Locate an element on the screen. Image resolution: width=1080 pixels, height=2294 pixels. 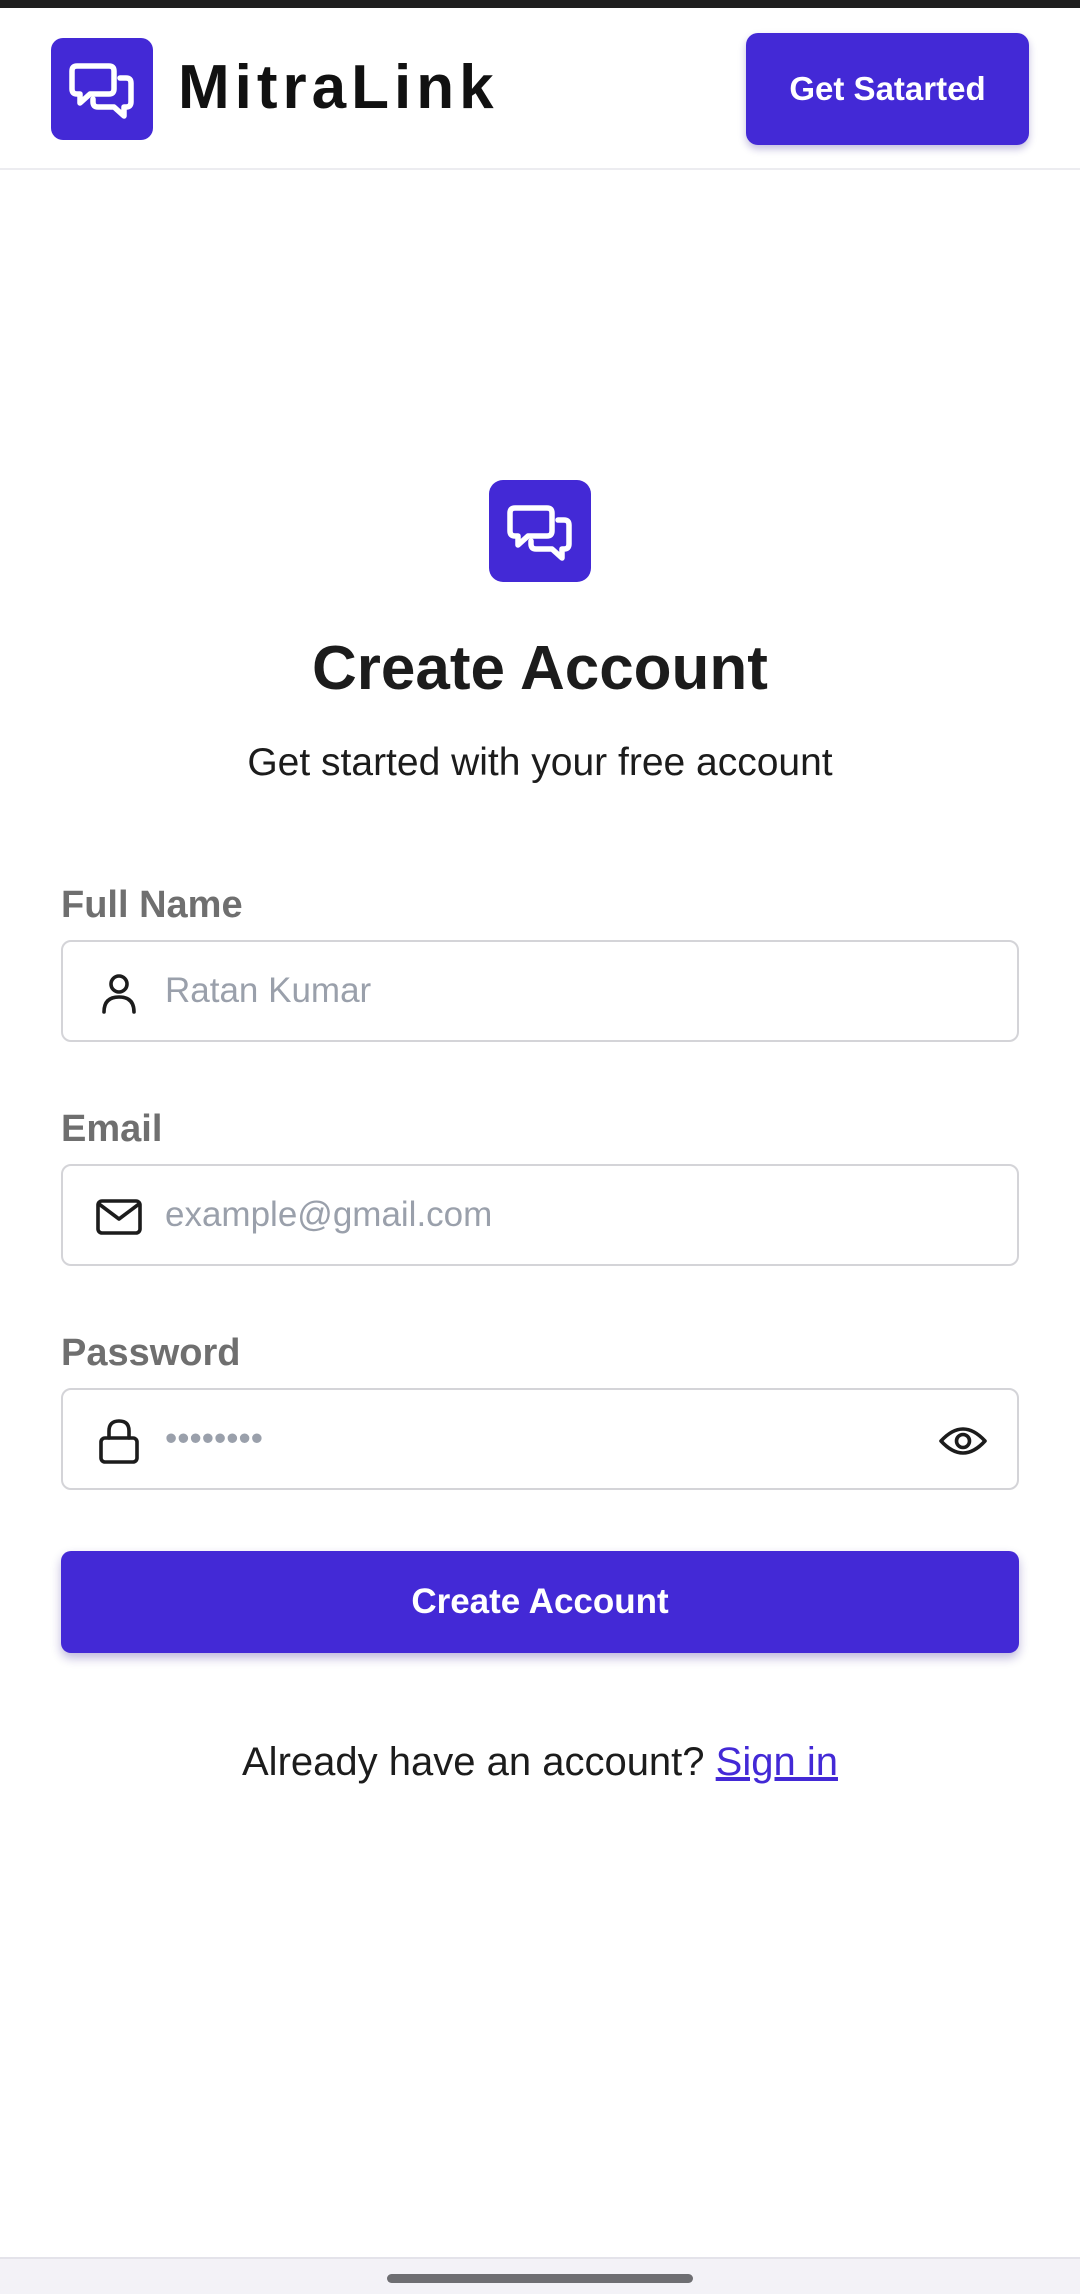
password-label: Password is located at coordinates (151, 1353).